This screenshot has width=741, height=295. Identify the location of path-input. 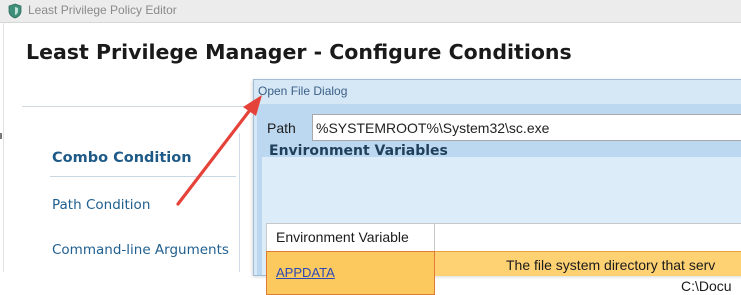
(526, 127).